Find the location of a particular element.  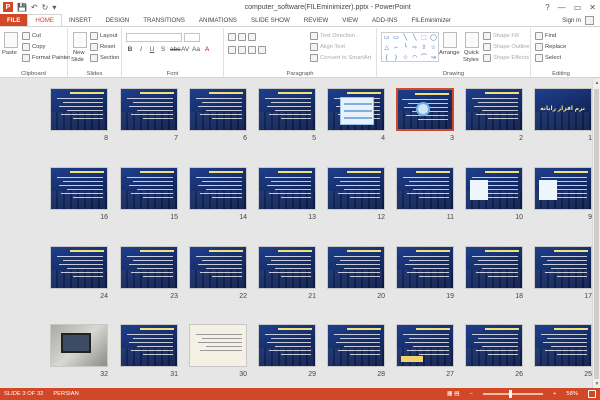

view-buttons: ▦ ▤ is located at coordinates (453, 394).